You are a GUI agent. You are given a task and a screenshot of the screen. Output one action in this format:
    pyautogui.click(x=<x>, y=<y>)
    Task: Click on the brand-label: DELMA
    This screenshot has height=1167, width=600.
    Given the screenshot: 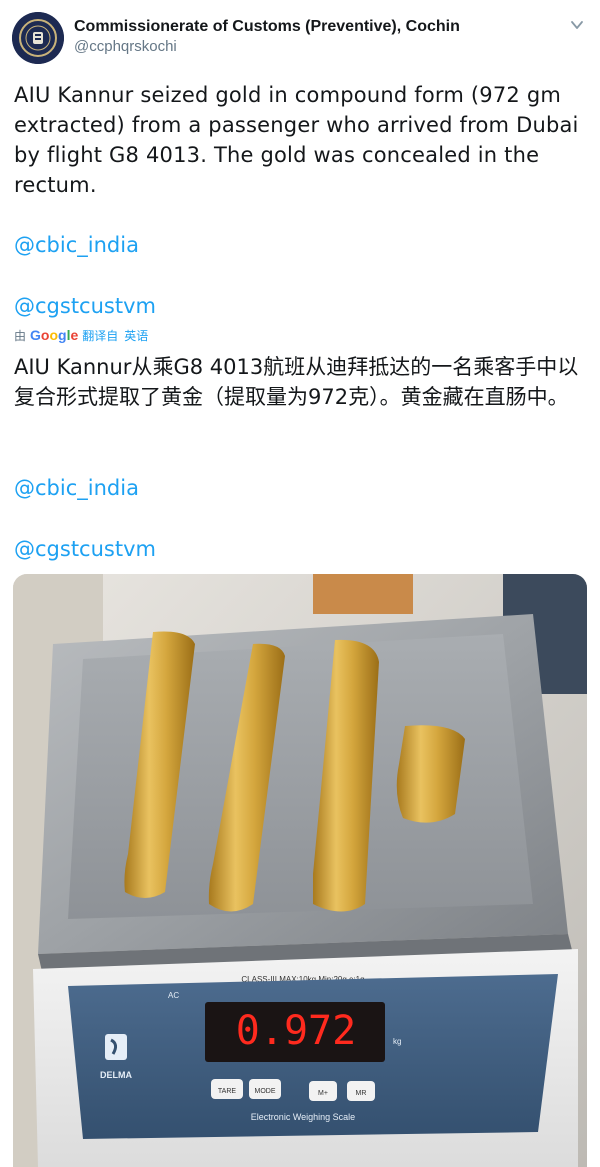 What is the action you would take?
    pyautogui.click(x=116, y=1075)
    